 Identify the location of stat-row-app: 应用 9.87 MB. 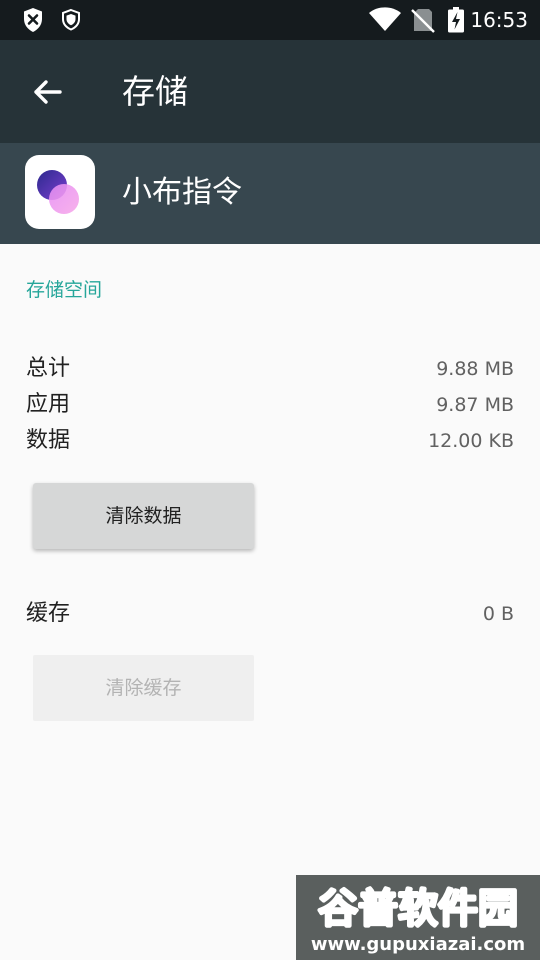
(270, 405).